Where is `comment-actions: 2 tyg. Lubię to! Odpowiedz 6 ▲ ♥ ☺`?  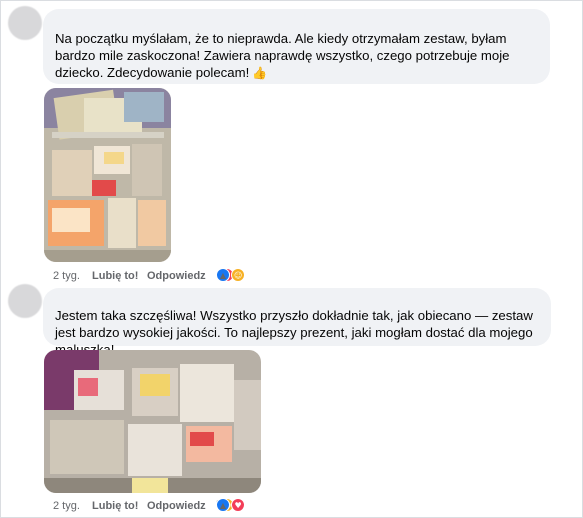
comment-actions: 2 tyg. Lubię to! Odpowiedz 6 ▲ ♥ ☺ is located at coordinates (173, 276).